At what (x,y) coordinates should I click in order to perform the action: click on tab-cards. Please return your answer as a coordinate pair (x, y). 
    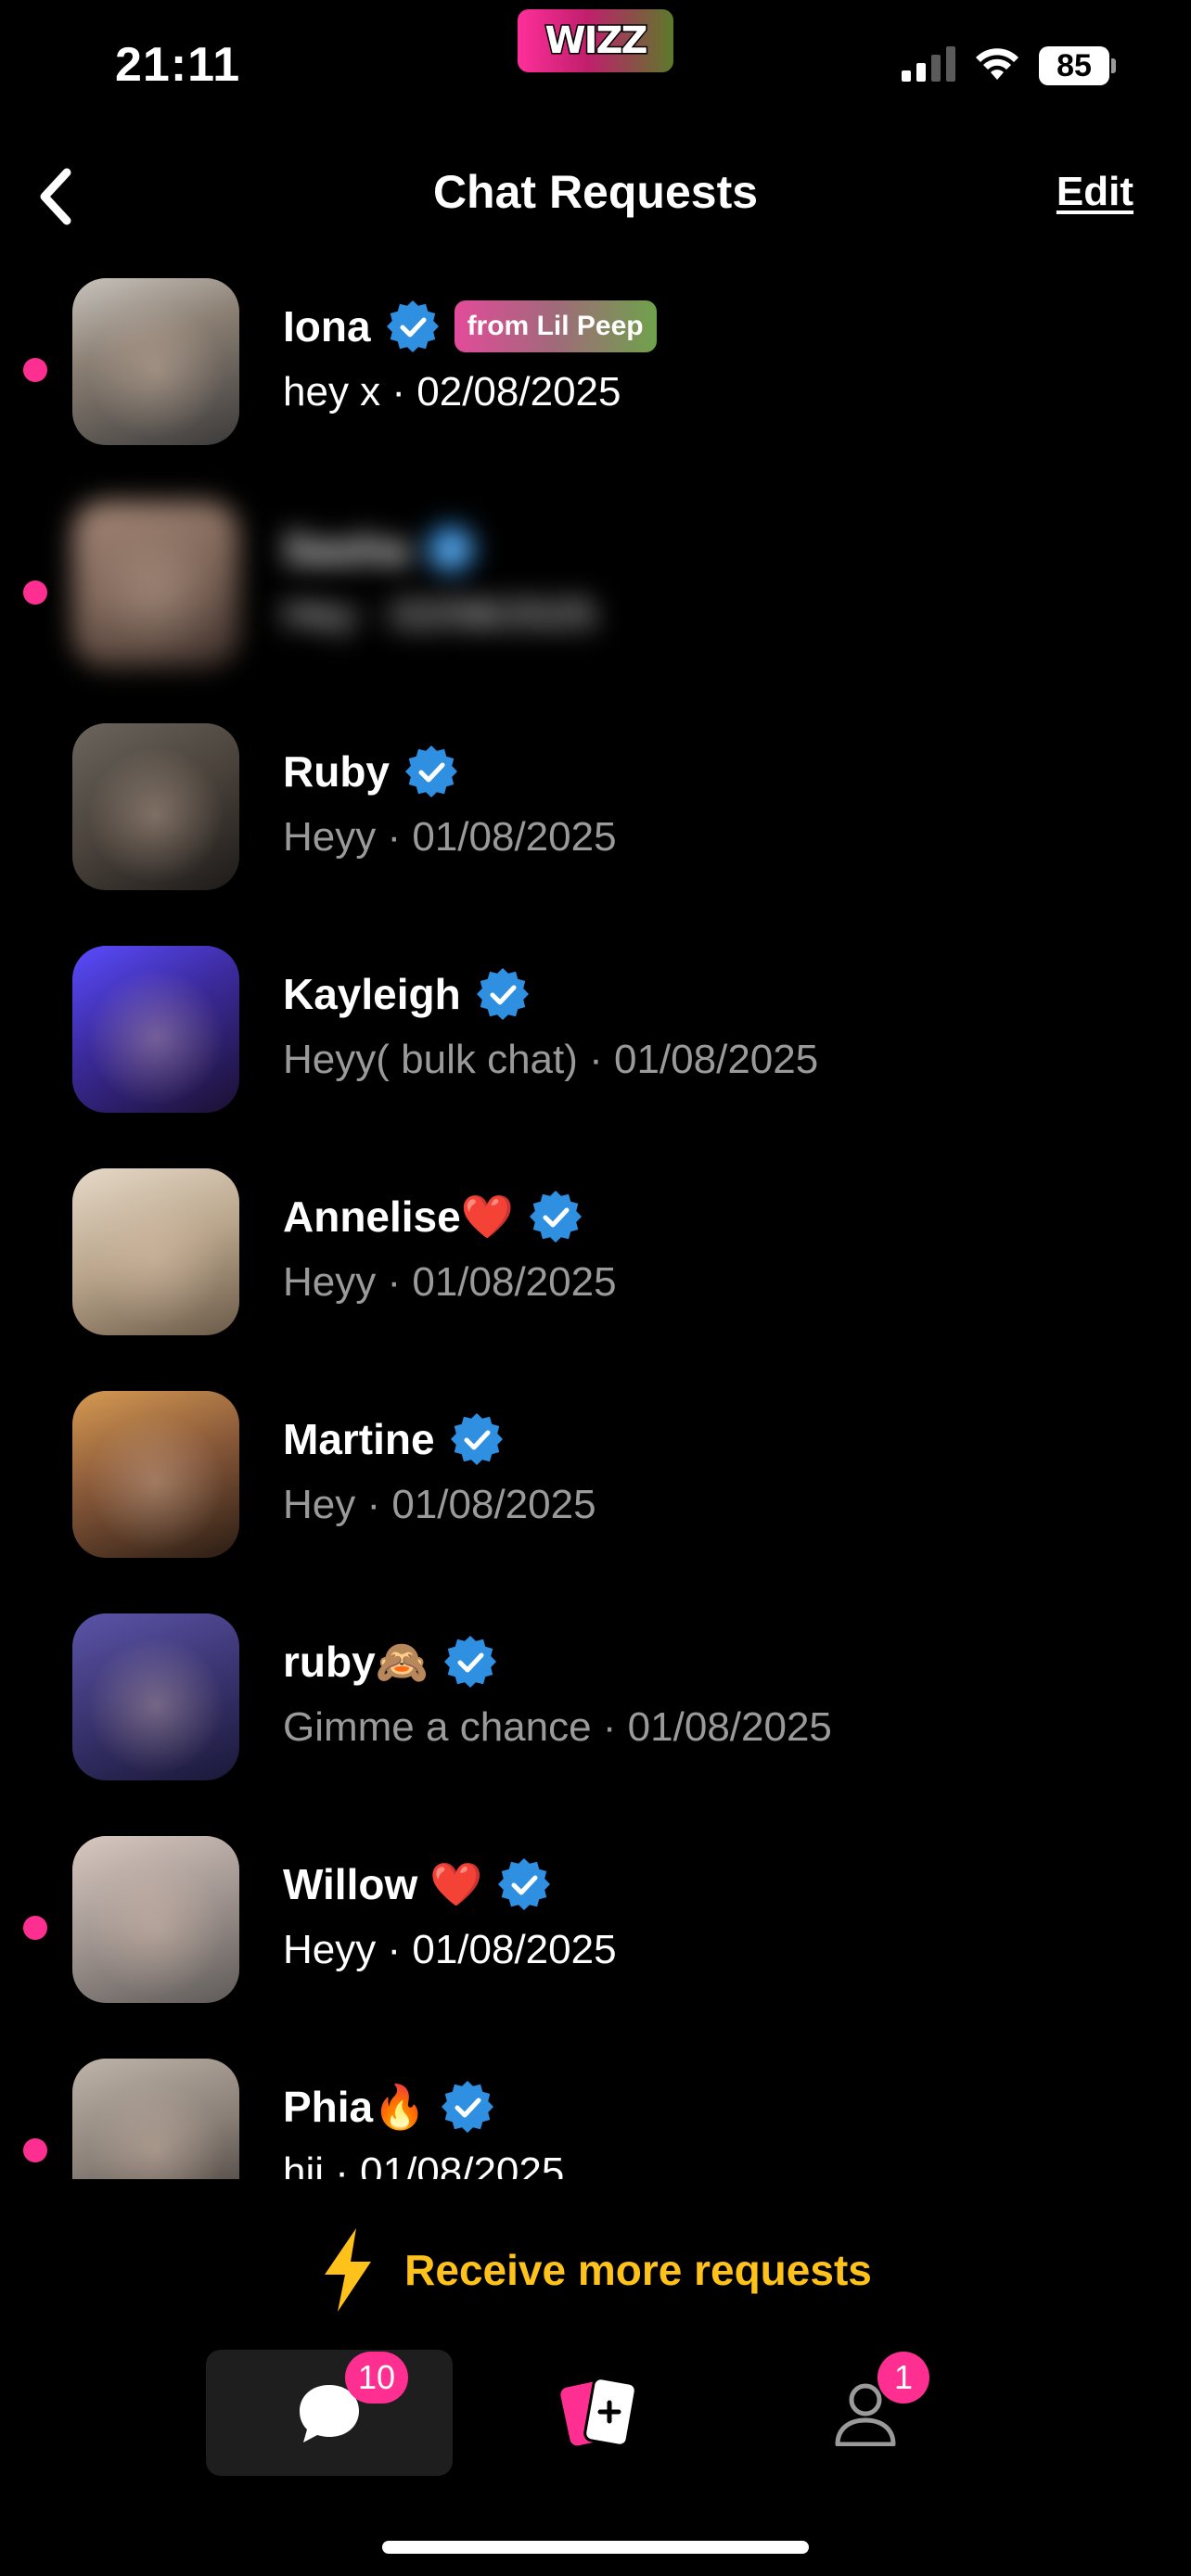
    Looking at the image, I should click on (598, 2413).